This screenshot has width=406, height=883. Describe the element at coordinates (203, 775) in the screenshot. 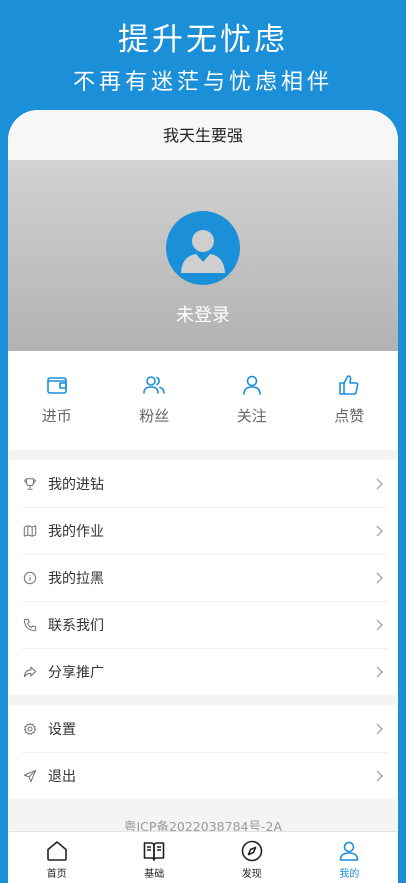

I see `menu-item-logout: 退出` at that location.